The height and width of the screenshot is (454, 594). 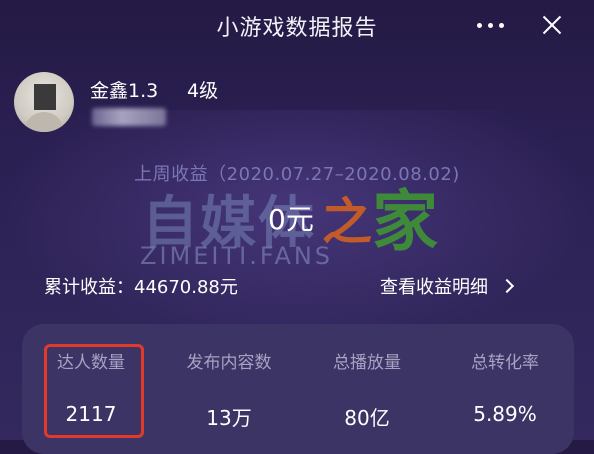 What do you see at coordinates (141, 287) in the screenshot?
I see `total-income: 累计收益：44670.88元` at bounding box center [141, 287].